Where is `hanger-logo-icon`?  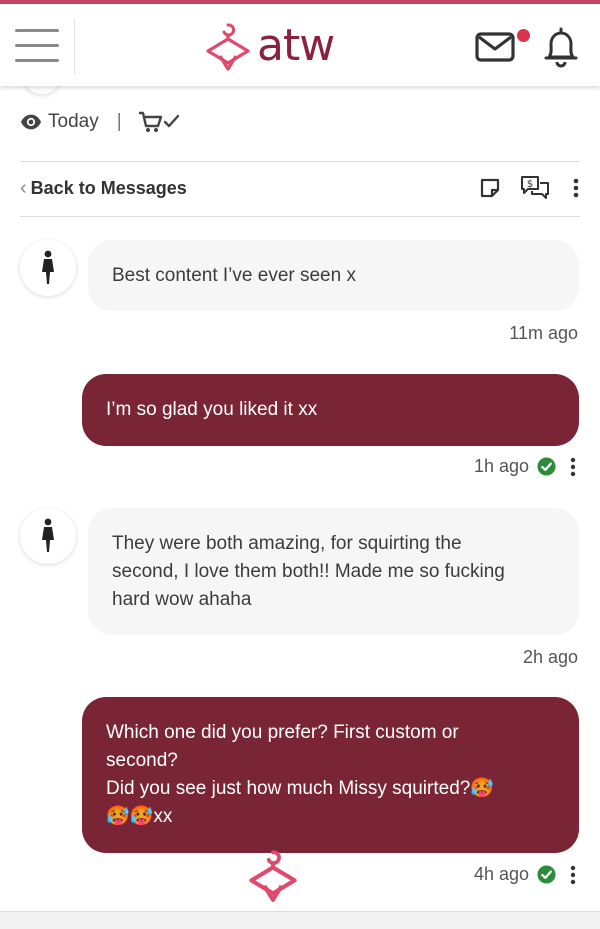 hanger-logo-icon is located at coordinates (228, 47).